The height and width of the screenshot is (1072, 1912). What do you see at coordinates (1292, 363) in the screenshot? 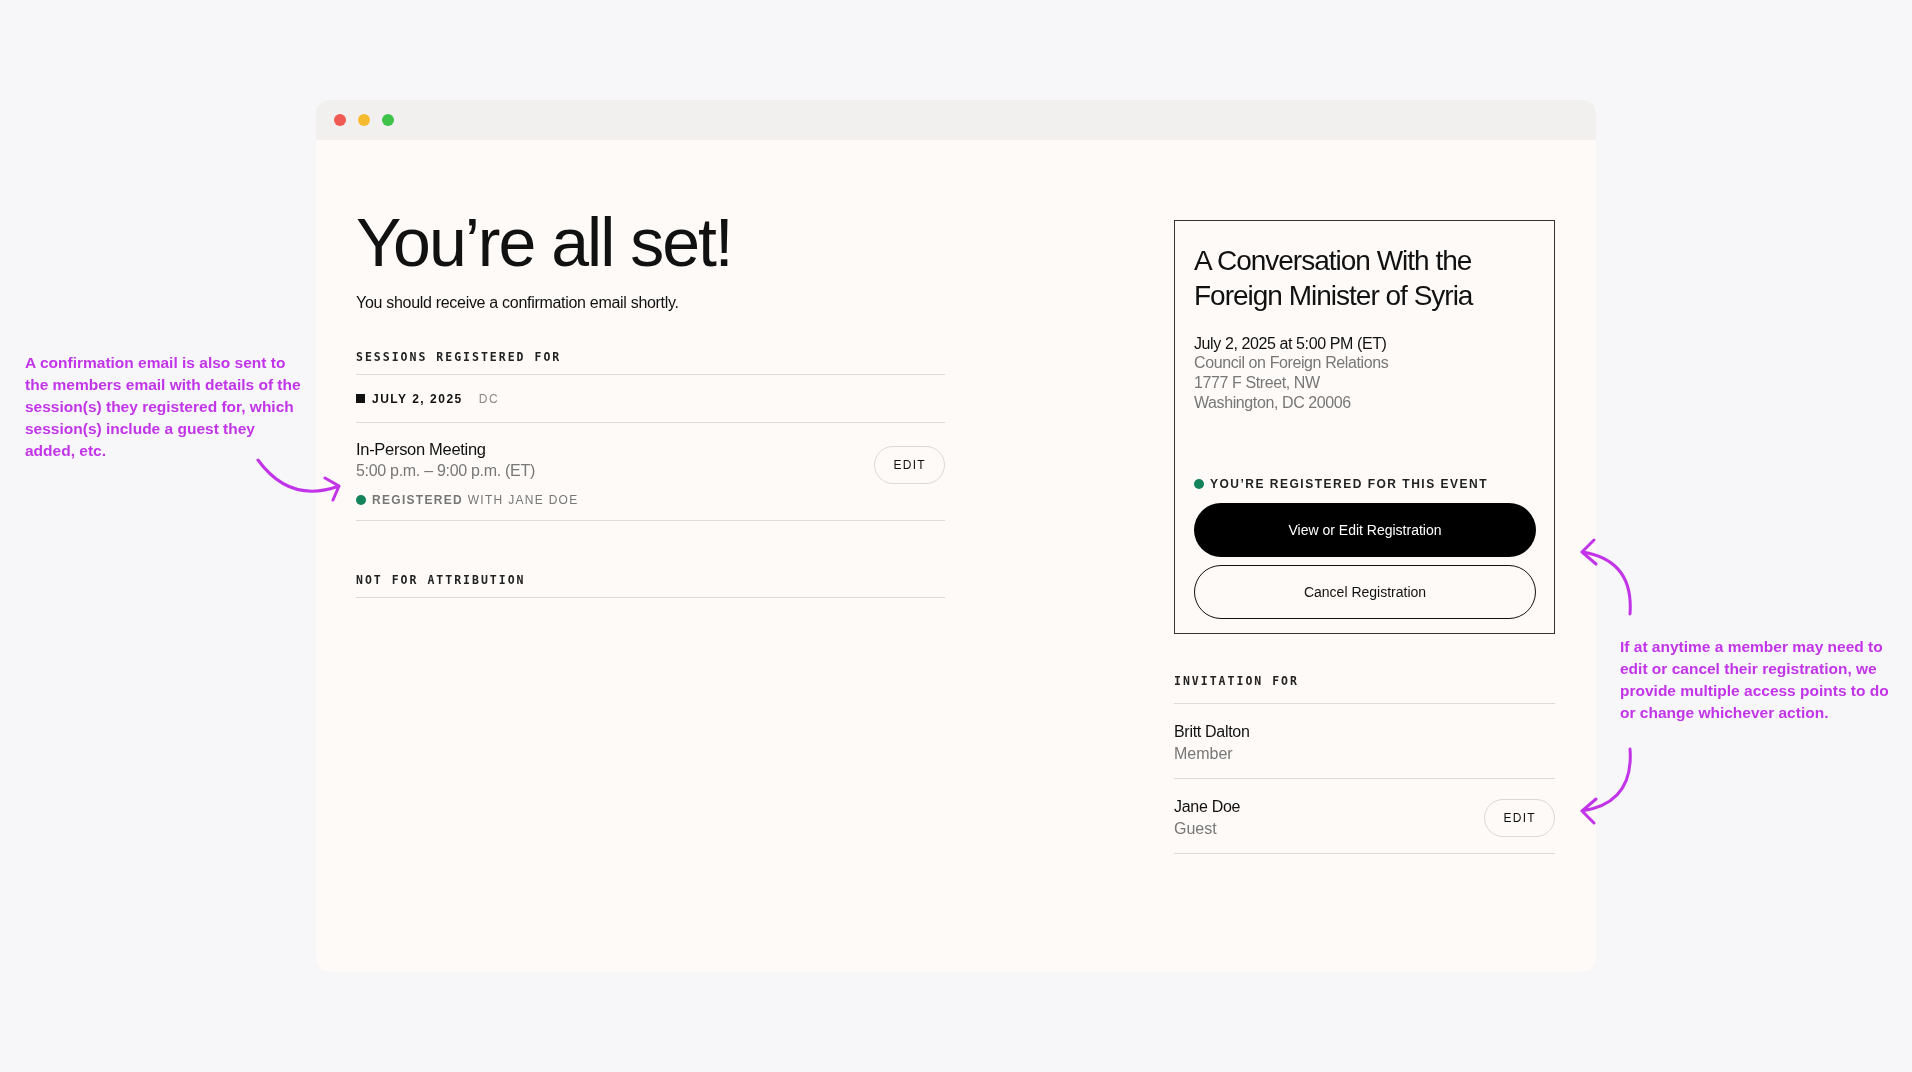
I see `address-line: Council on Foreign Relations` at bounding box center [1292, 363].